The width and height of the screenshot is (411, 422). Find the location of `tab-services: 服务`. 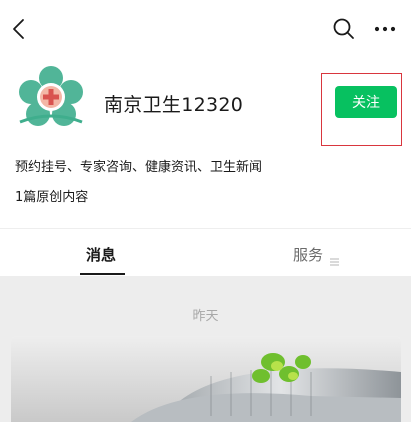

tab-services: 服务 is located at coordinates (308, 254).